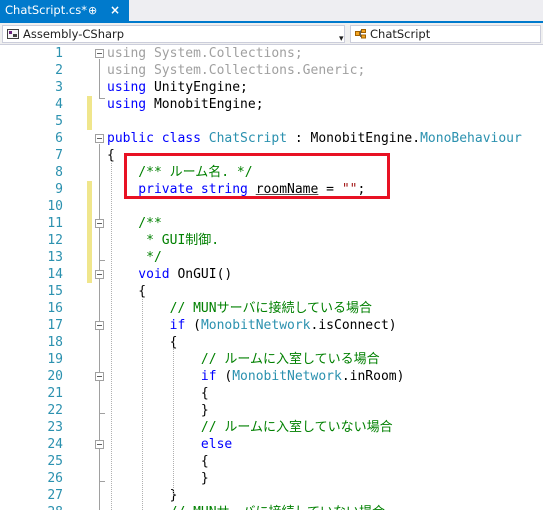 The width and height of the screenshot is (543, 510). Describe the element at coordinates (400, 34) in the screenshot. I see `class-name: ChatScript` at that location.